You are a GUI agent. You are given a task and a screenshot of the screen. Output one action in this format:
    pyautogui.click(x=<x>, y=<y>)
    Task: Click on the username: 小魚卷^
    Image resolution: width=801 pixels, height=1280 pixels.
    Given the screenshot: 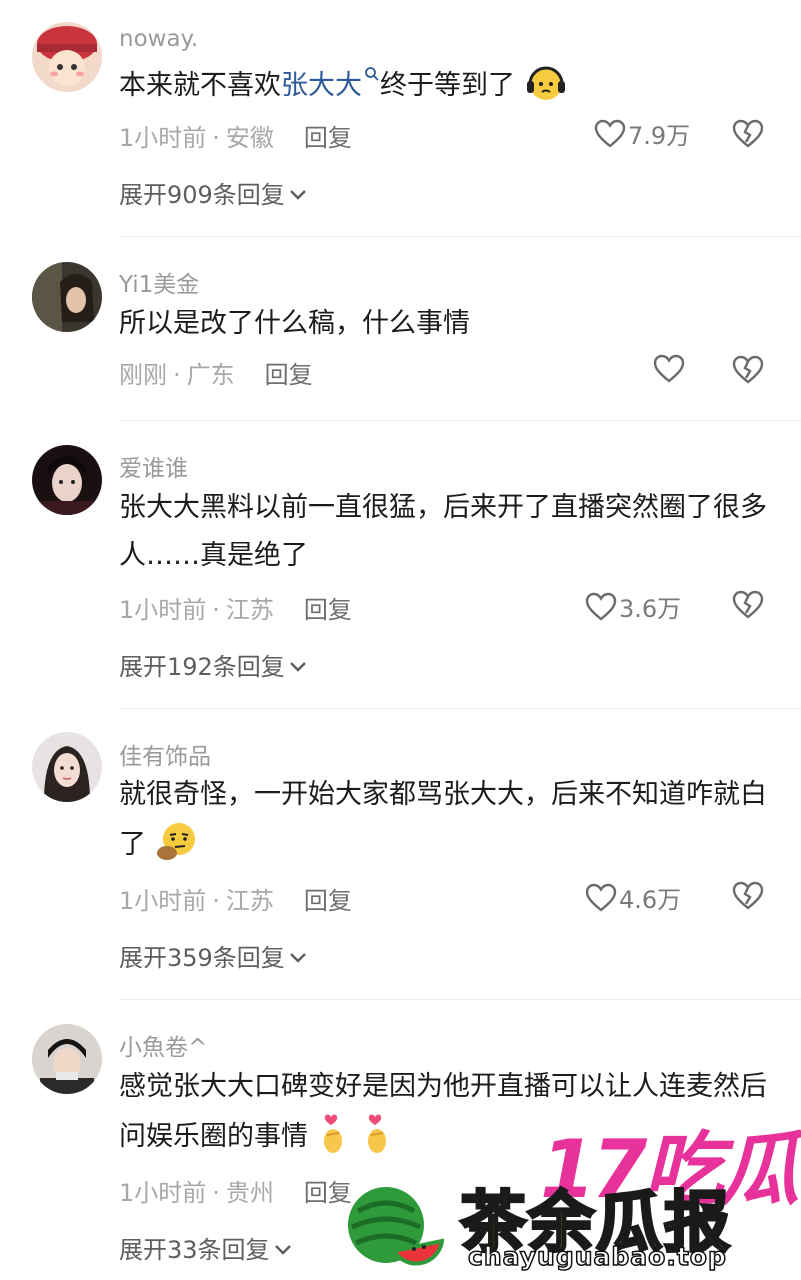 What is the action you would take?
    pyautogui.click(x=163, y=1045)
    